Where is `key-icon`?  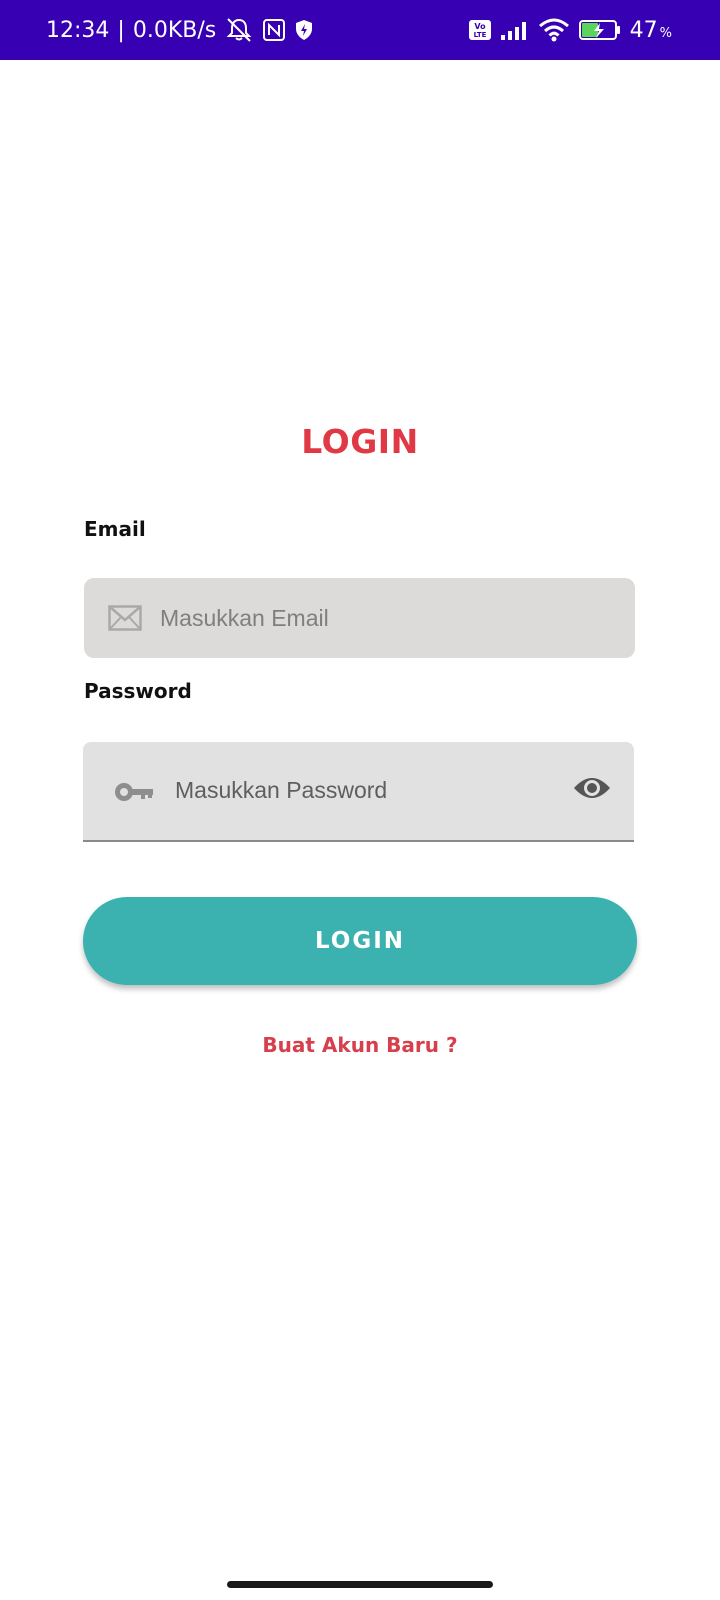
key-icon is located at coordinates (134, 794).